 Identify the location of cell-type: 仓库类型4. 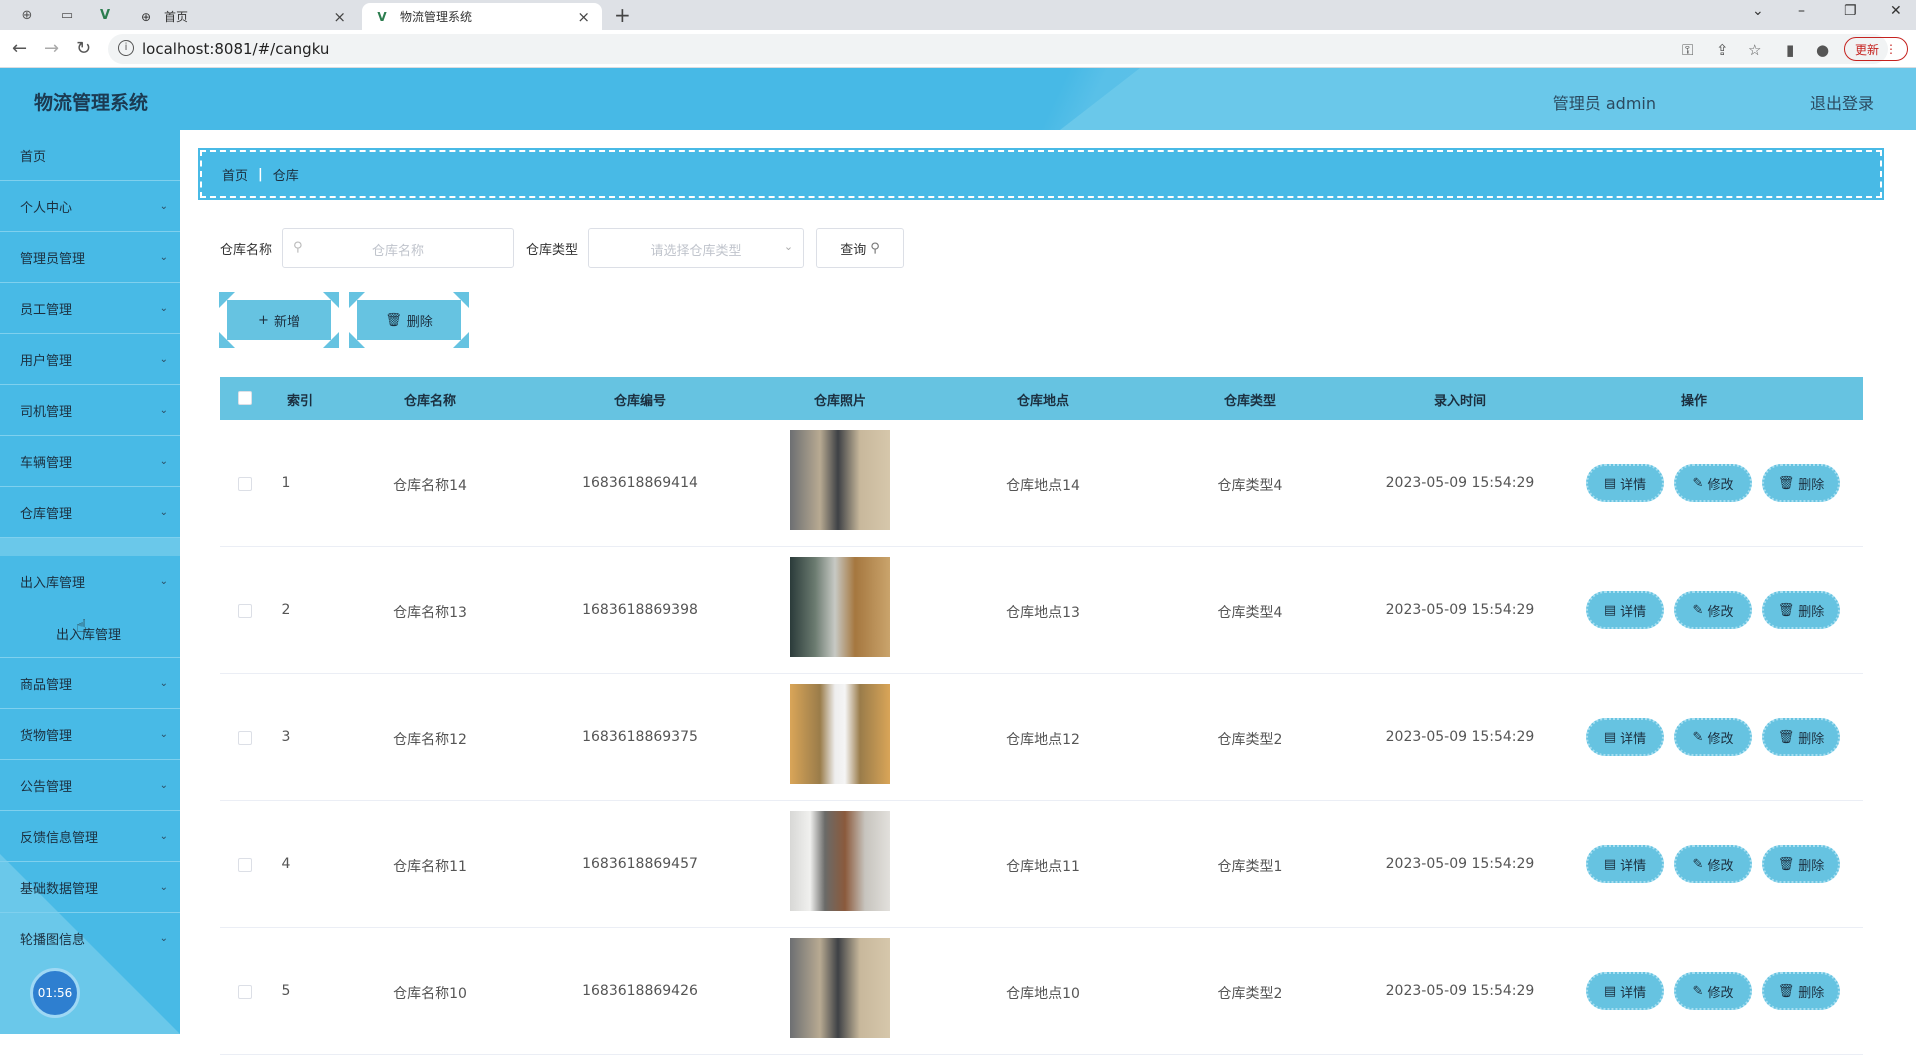
(1250, 613).